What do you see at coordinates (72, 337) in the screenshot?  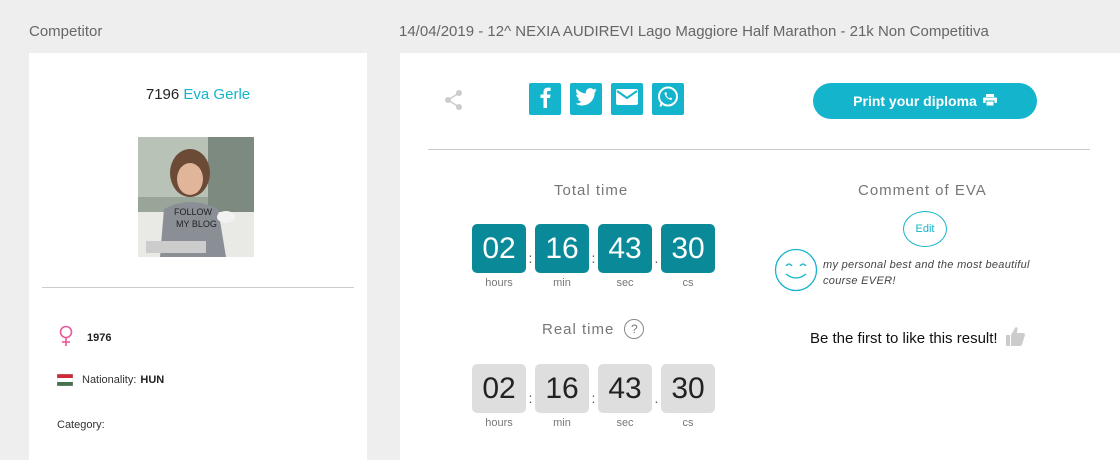 I see `female-icon` at bounding box center [72, 337].